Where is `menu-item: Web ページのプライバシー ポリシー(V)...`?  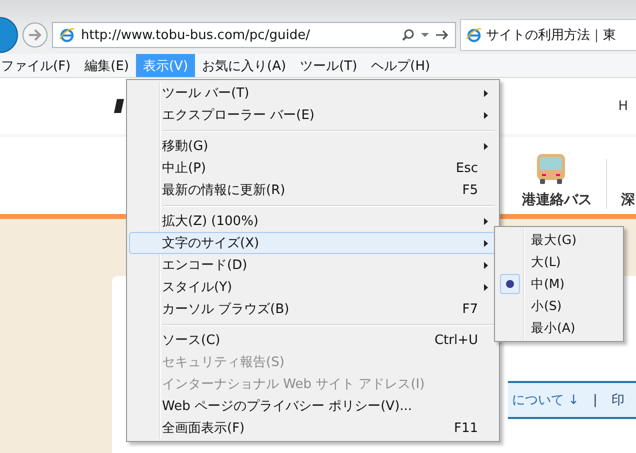 menu-item: Web ページのプライバシー ポリシー(V)... is located at coordinates (313, 406).